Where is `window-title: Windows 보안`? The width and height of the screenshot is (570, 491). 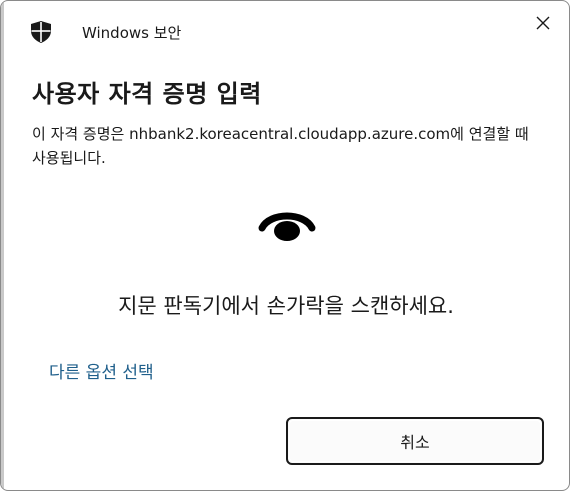
window-title: Windows 보안 is located at coordinates (132, 33).